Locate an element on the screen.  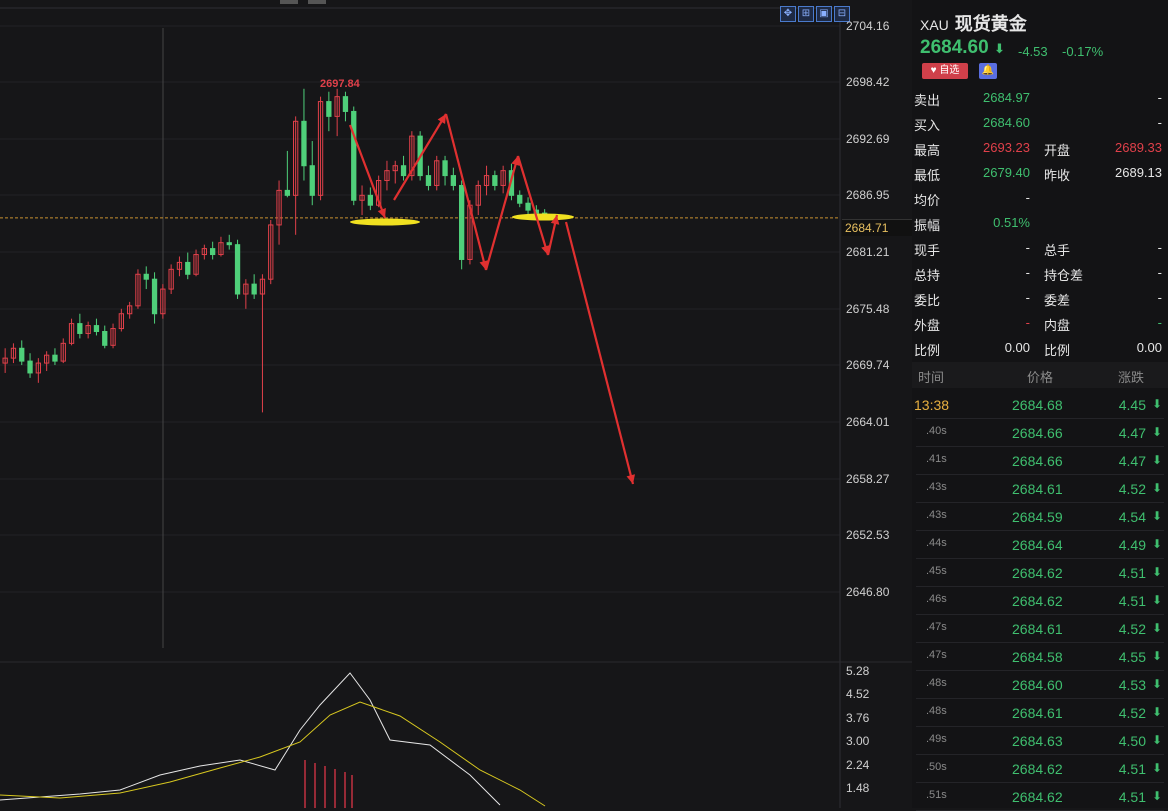
sub-axis-label: 4.52 is located at coordinates (858, 694).